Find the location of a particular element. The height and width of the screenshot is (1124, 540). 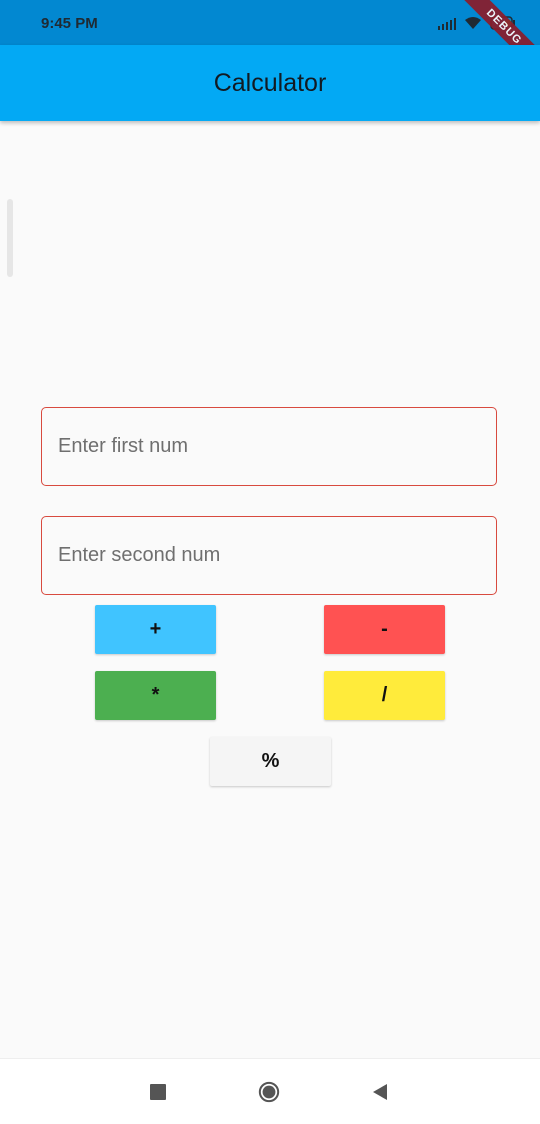

subtract-button: - is located at coordinates (384, 629).